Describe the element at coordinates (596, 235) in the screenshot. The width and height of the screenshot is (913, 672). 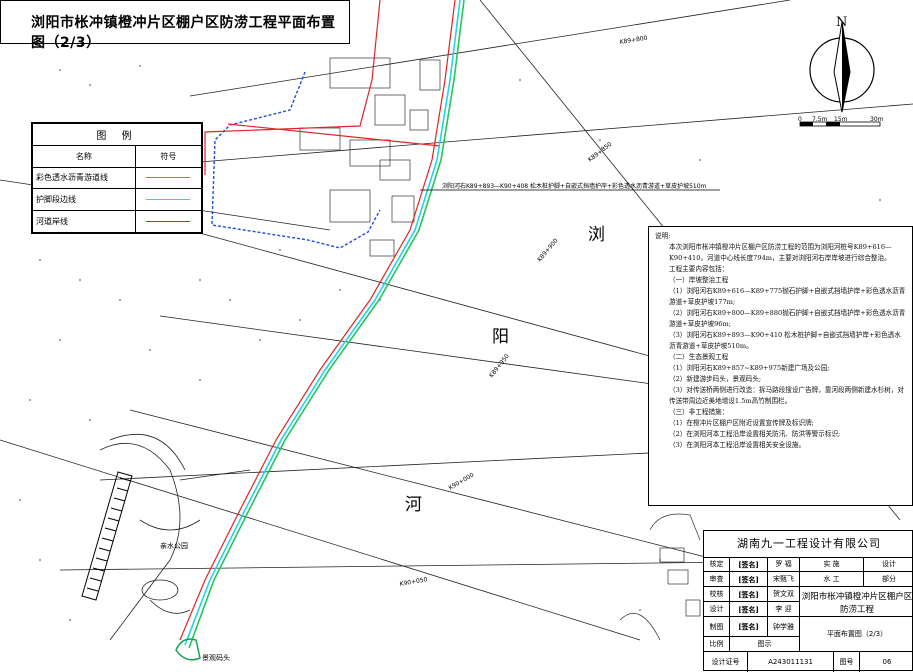
I see `river-char-liu: 浏` at that location.